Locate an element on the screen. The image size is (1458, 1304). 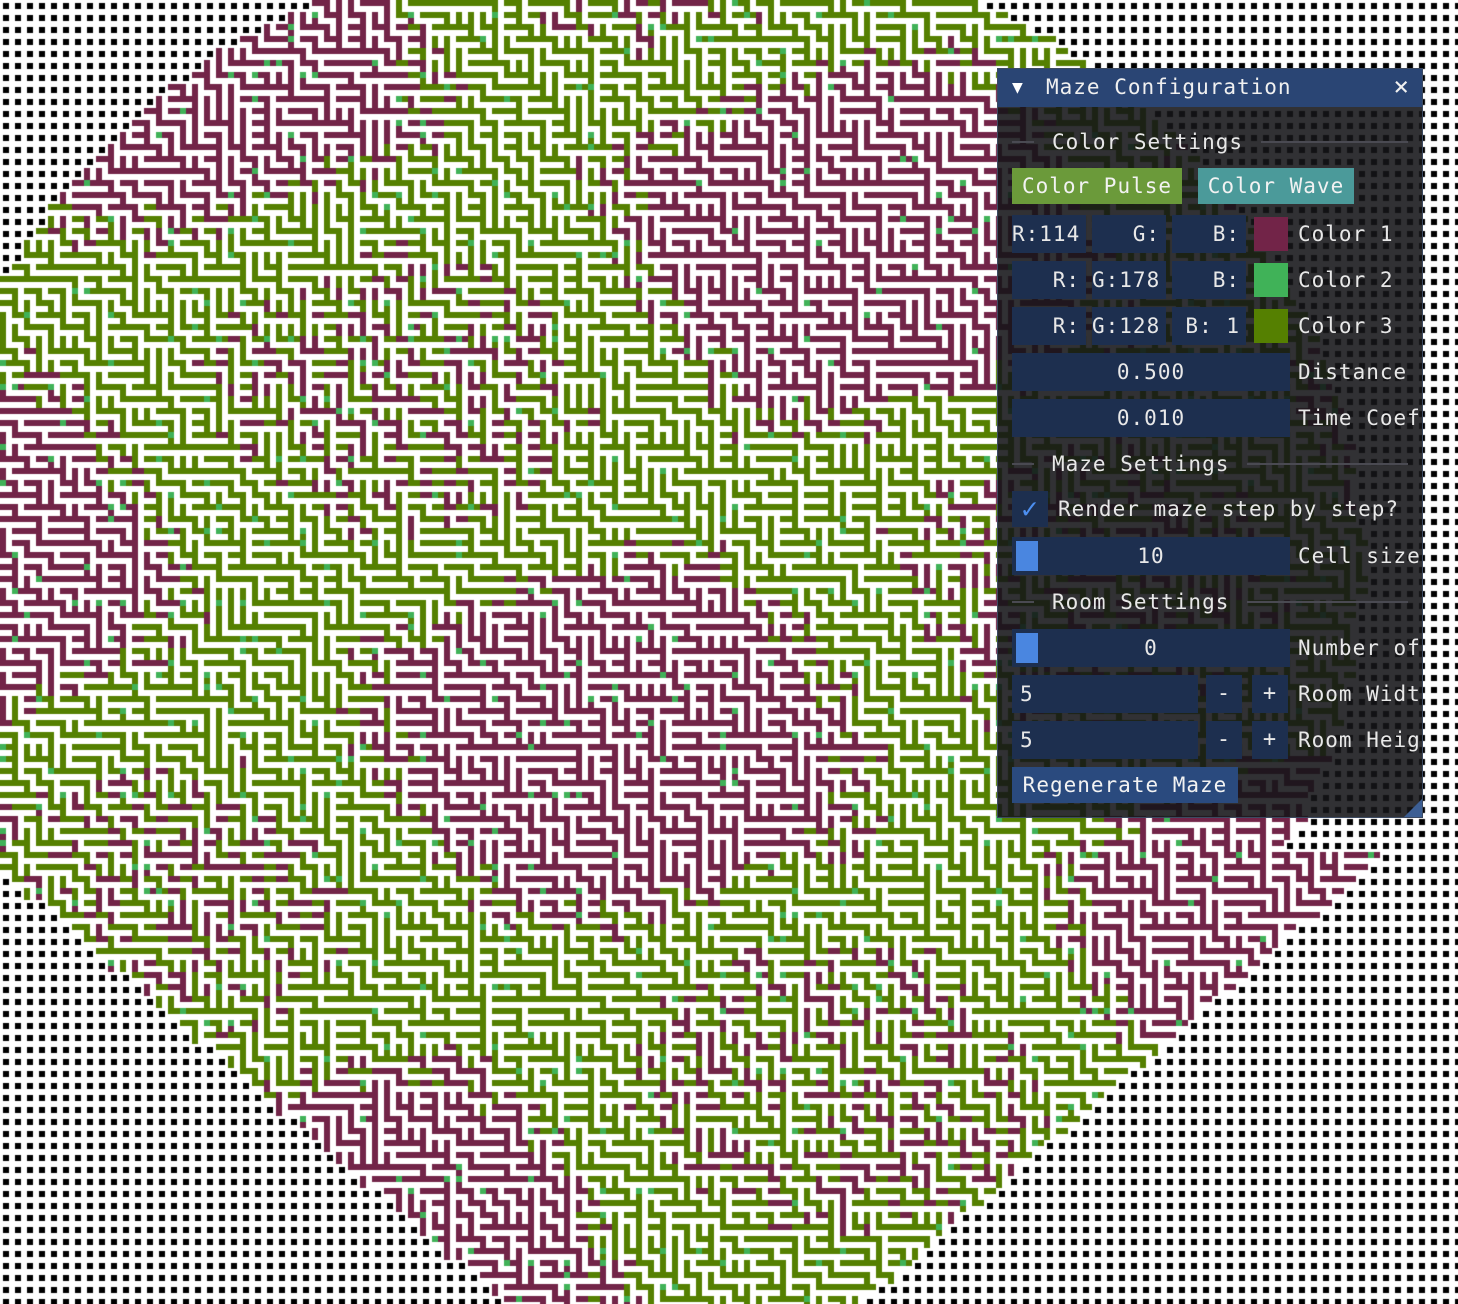
color-2-r-field: R: 64 is located at coordinates (1049, 295).